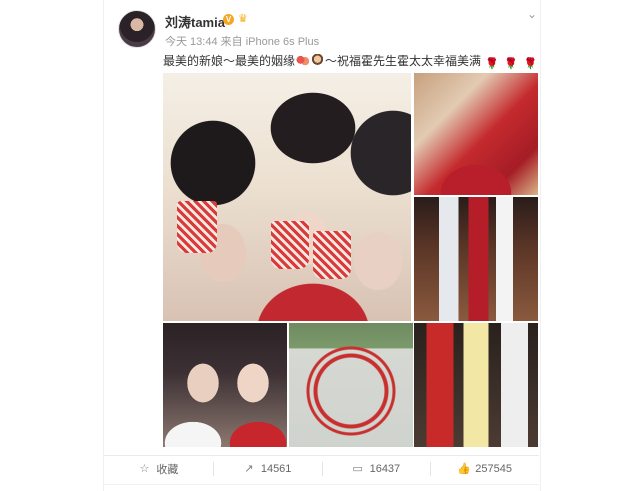  What do you see at coordinates (225, 385) in the screenshot?
I see `photo-4-kiss` at bounding box center [225, 385].